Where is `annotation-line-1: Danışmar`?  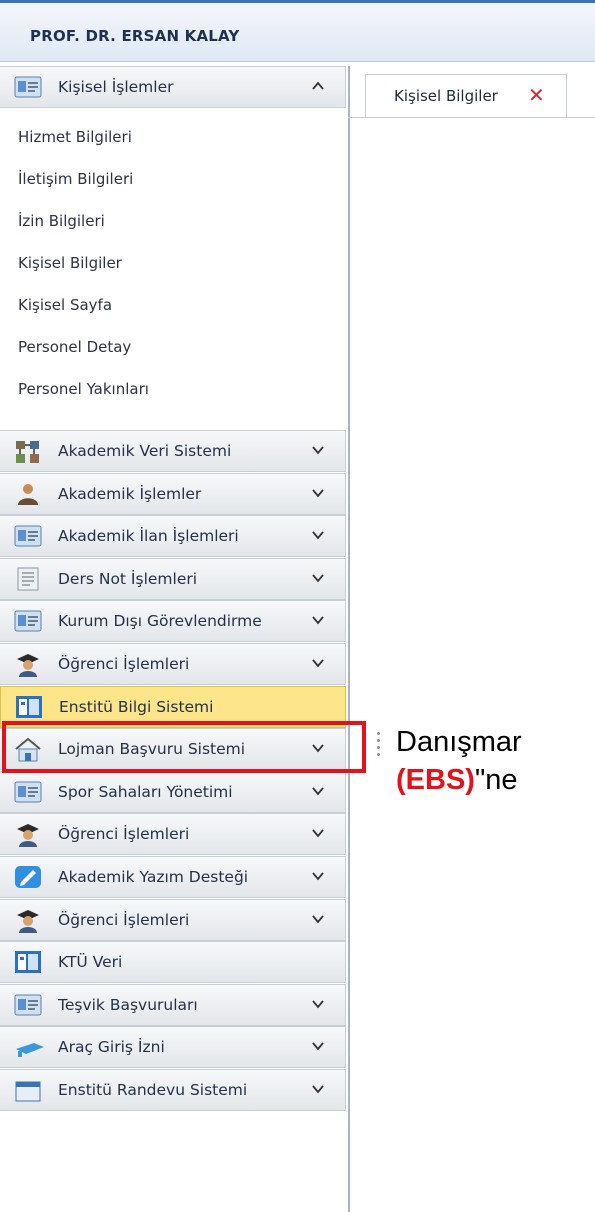 annotation-line-1: Danışmar is located at coordinates (459, 742).